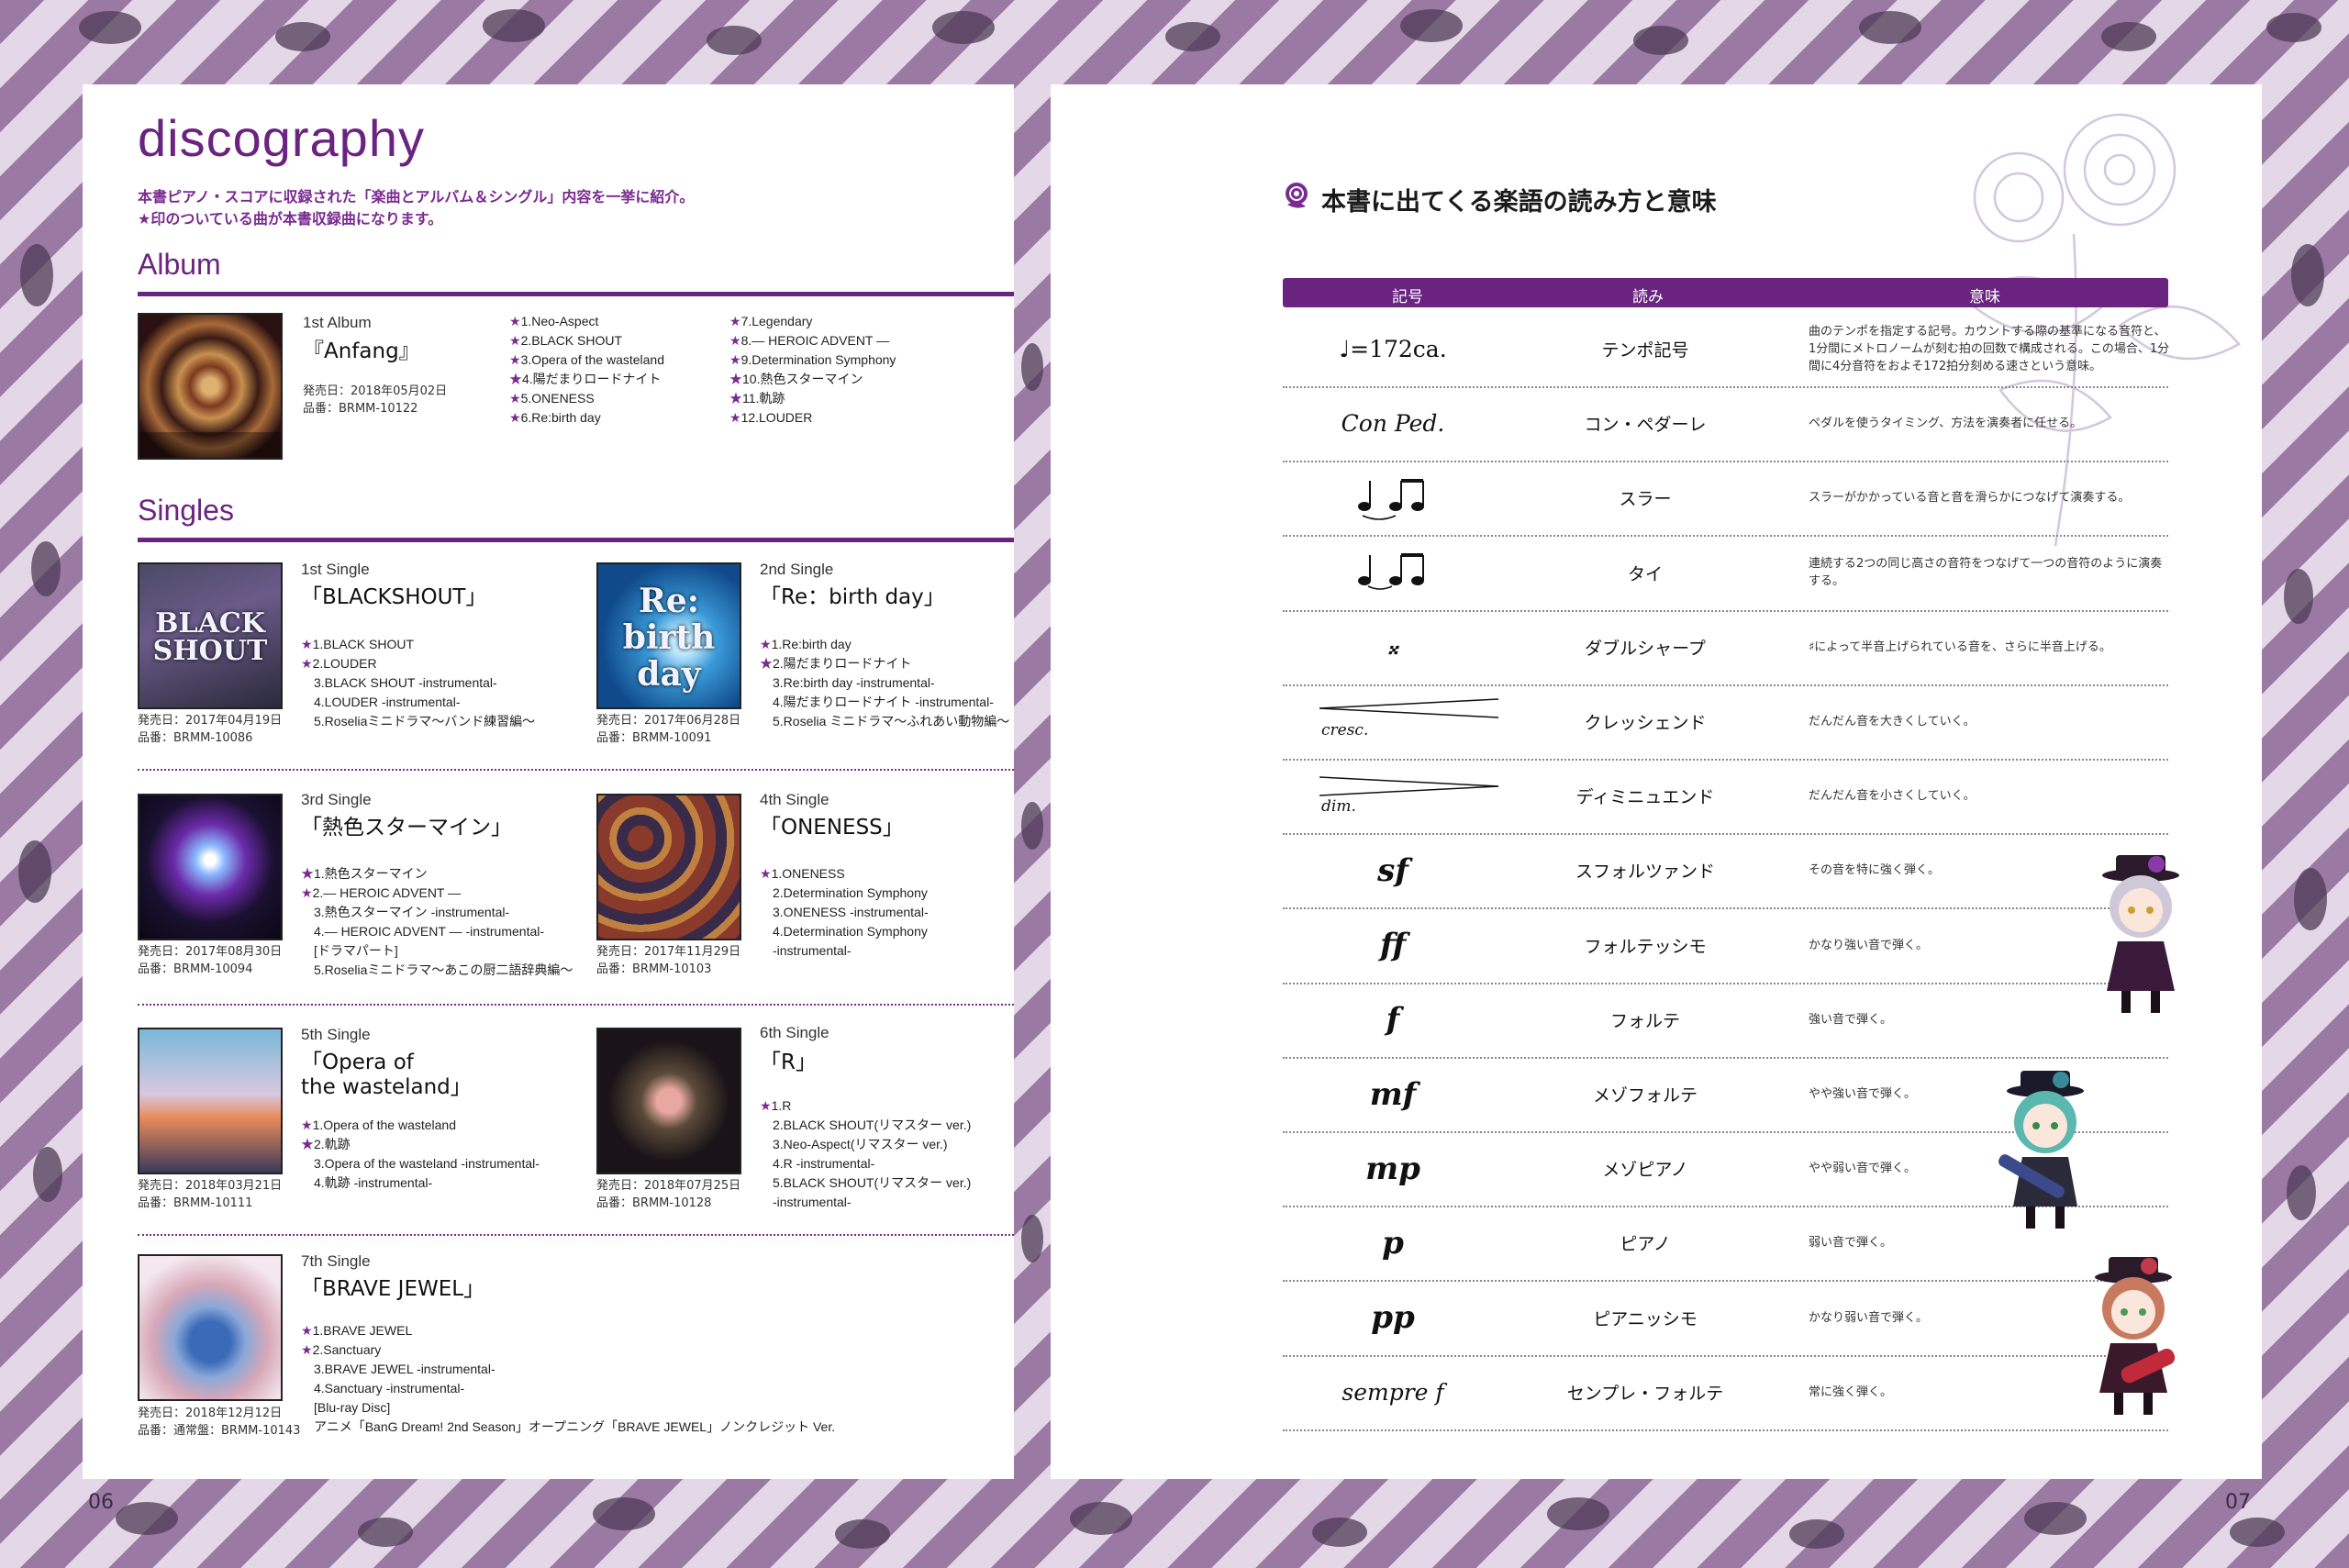 The width and height of the screenshot is (2349, 1568). Describe the element at coordinates (566, 340) in the screenshot. I see `track-item: ★2.BLACK SHOUT` at that location.